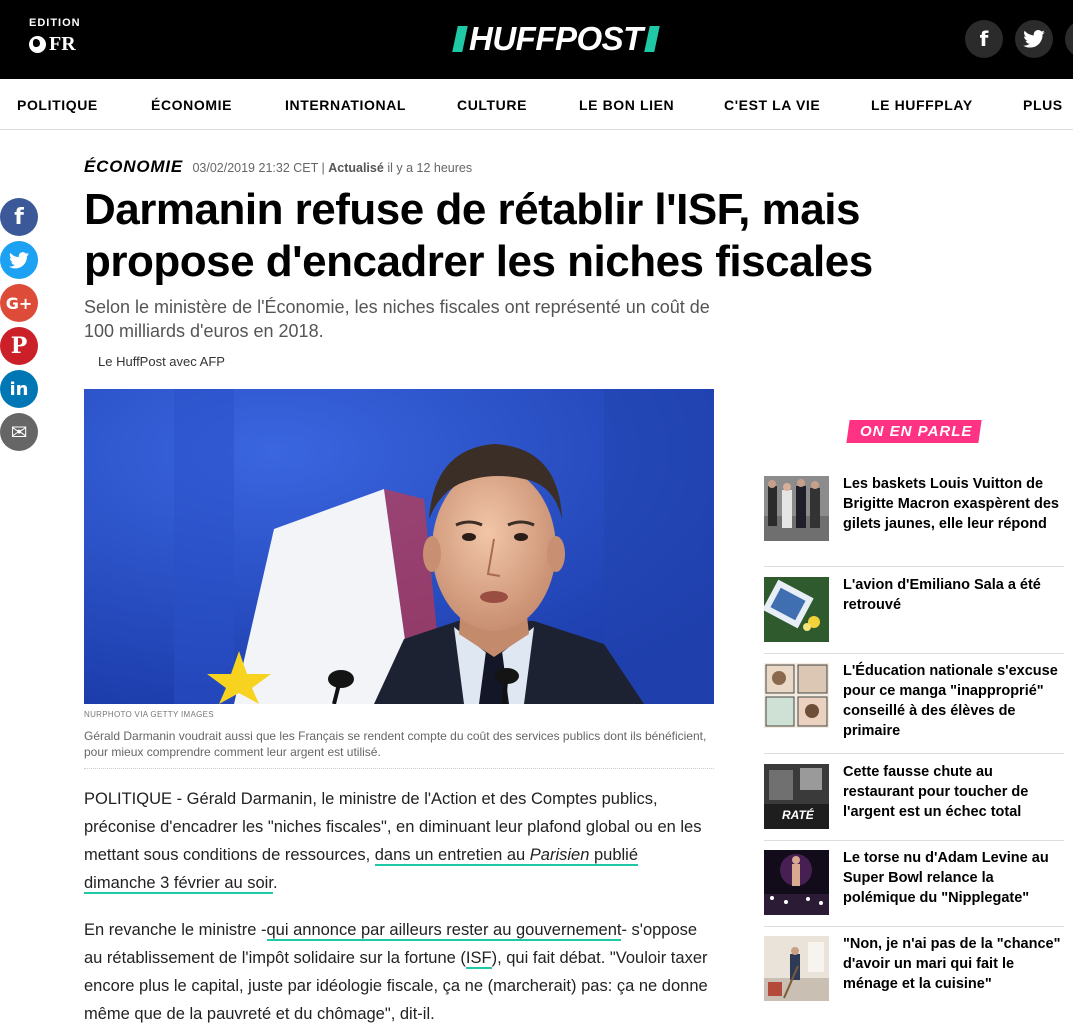 This screenshot has width=1073, height=1031. What do you see at coordinates (1043, 105) in the screenshot?
I see `nav-item-plus: PLUS` at bounding box center [1043, 105].